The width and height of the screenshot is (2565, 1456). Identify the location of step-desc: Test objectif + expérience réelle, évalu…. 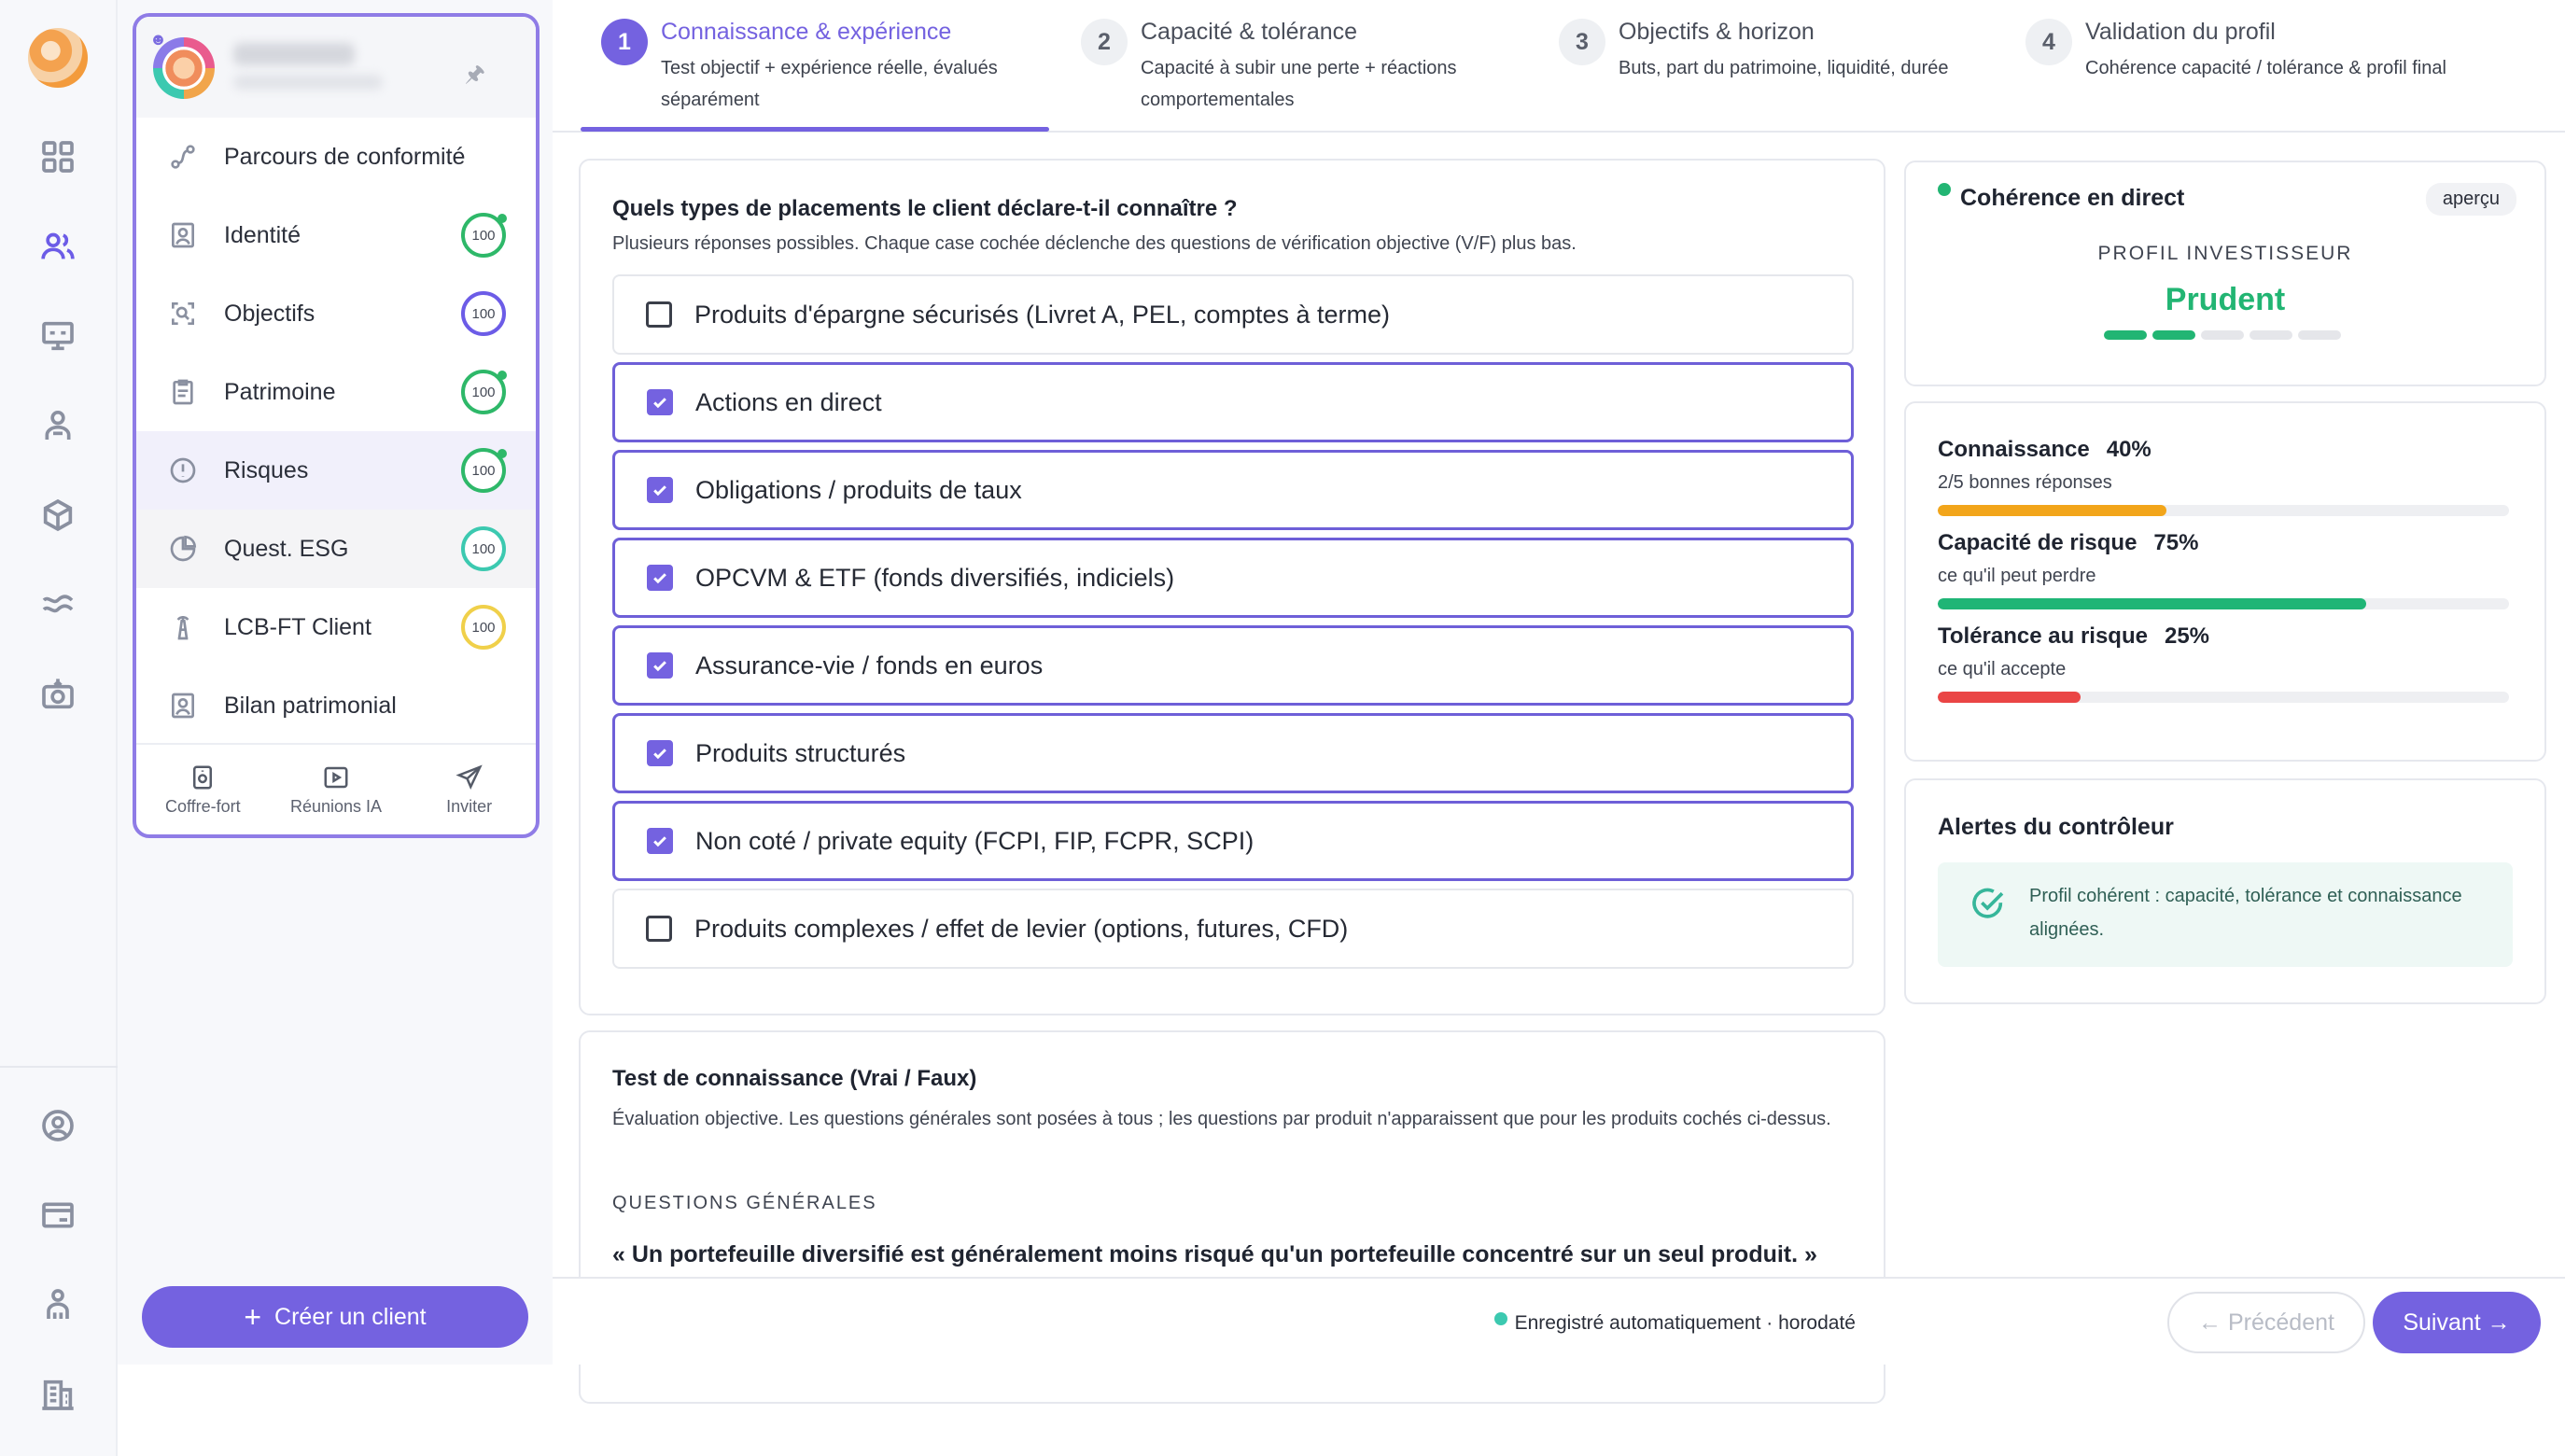
(830, 84).